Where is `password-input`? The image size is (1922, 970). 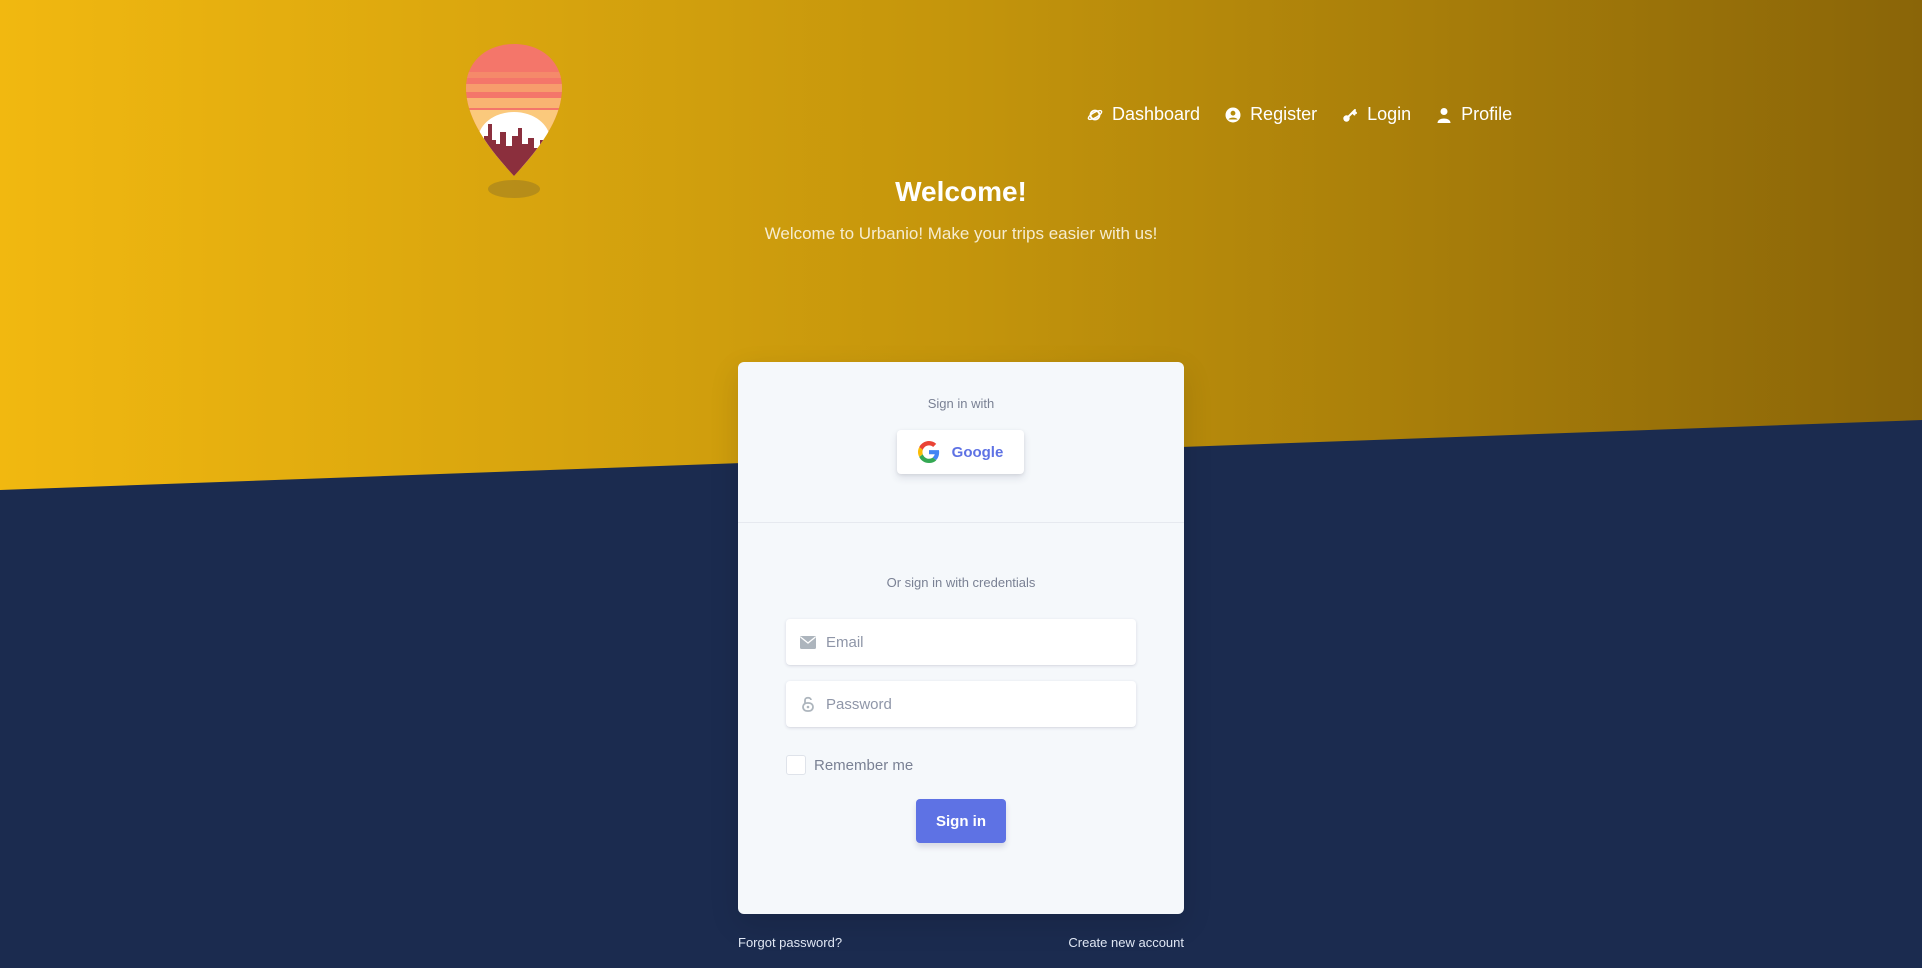
password-input is located at coordinates (976, 704).